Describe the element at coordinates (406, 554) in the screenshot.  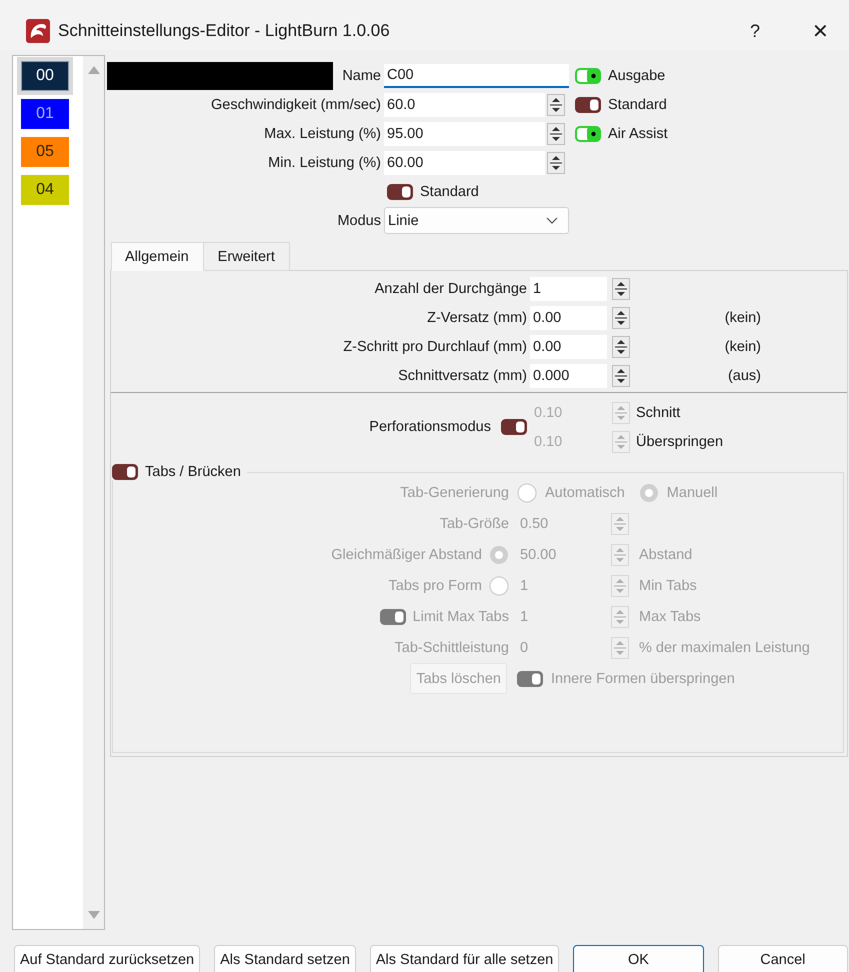
I see `field-label: Gleichmäßiger Abstand` at that location.